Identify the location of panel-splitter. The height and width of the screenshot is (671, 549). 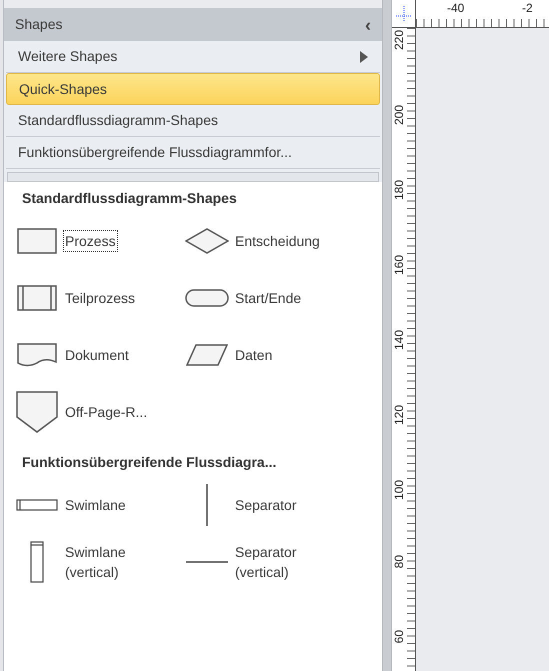
(387, 335).